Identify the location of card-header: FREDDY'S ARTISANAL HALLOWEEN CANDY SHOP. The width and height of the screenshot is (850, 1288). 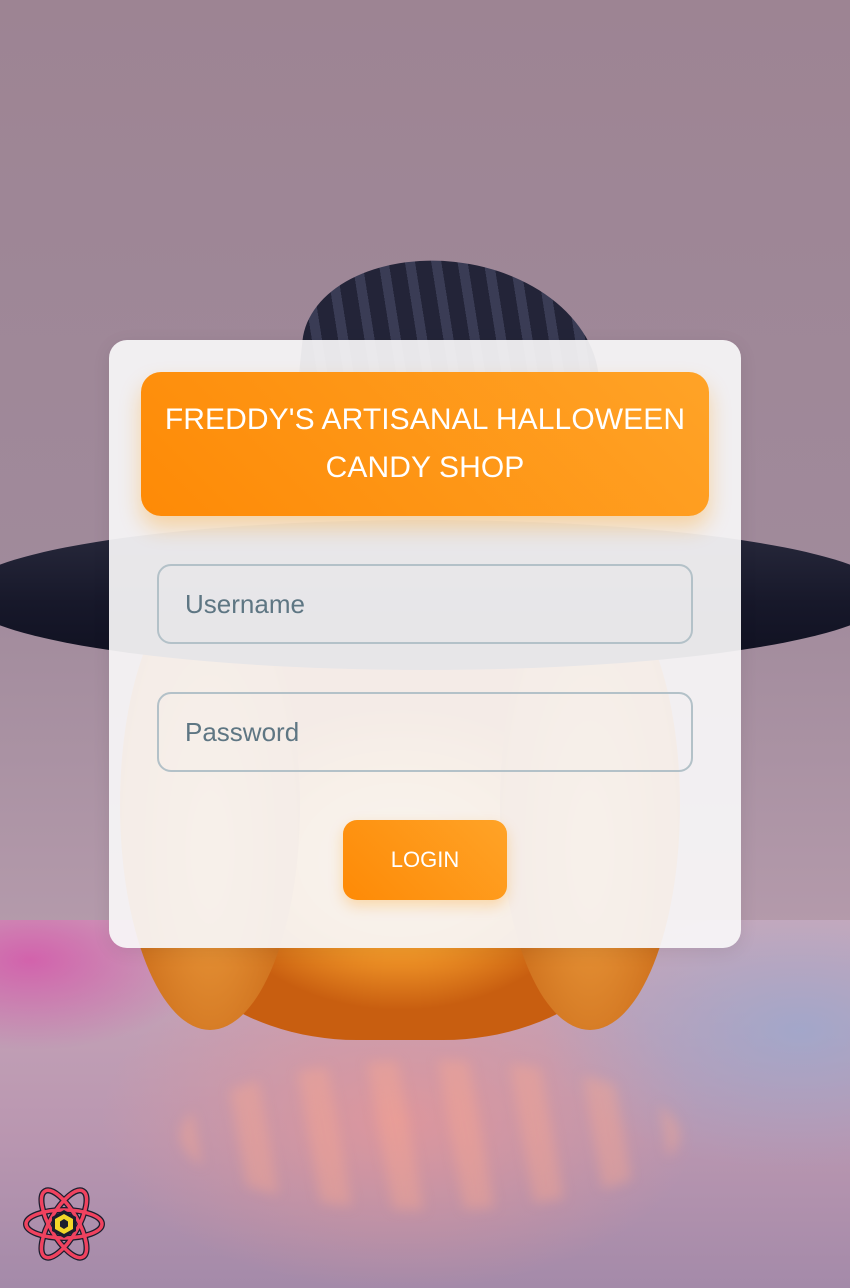
(425, 444).